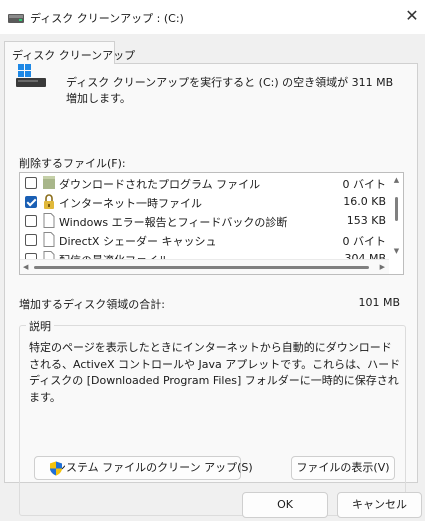  Describe the element at coordinates (107, 18) in the screenshot. I see `window-title: ディスク クリーンアップ : (C:)` at that location.